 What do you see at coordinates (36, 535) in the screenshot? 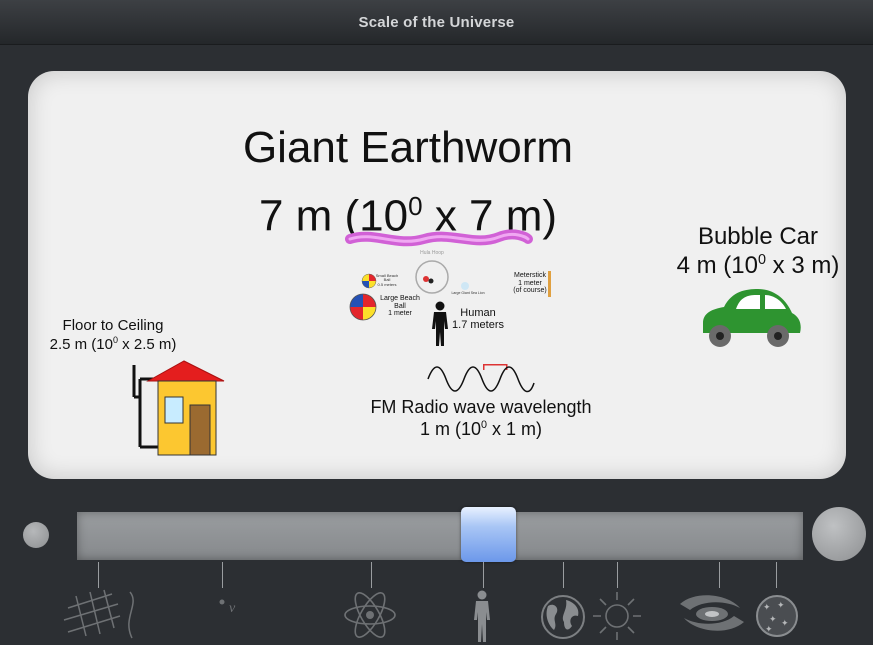
I see `zoom-out-button` at bounding box center [36, 535].